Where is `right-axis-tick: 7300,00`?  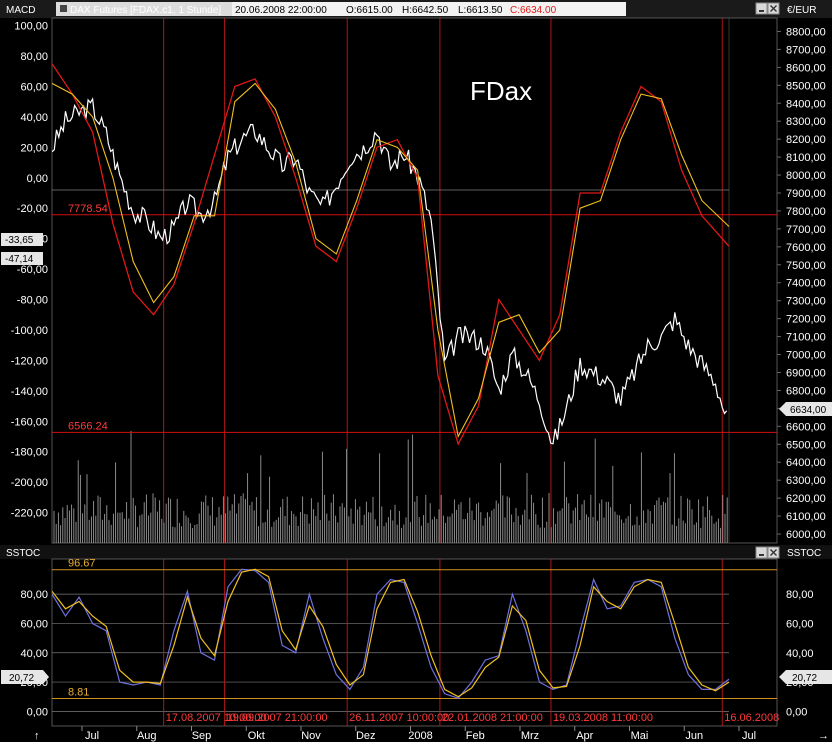
right-axis-tick: 7300,00 is located at coordinates (806, 302).